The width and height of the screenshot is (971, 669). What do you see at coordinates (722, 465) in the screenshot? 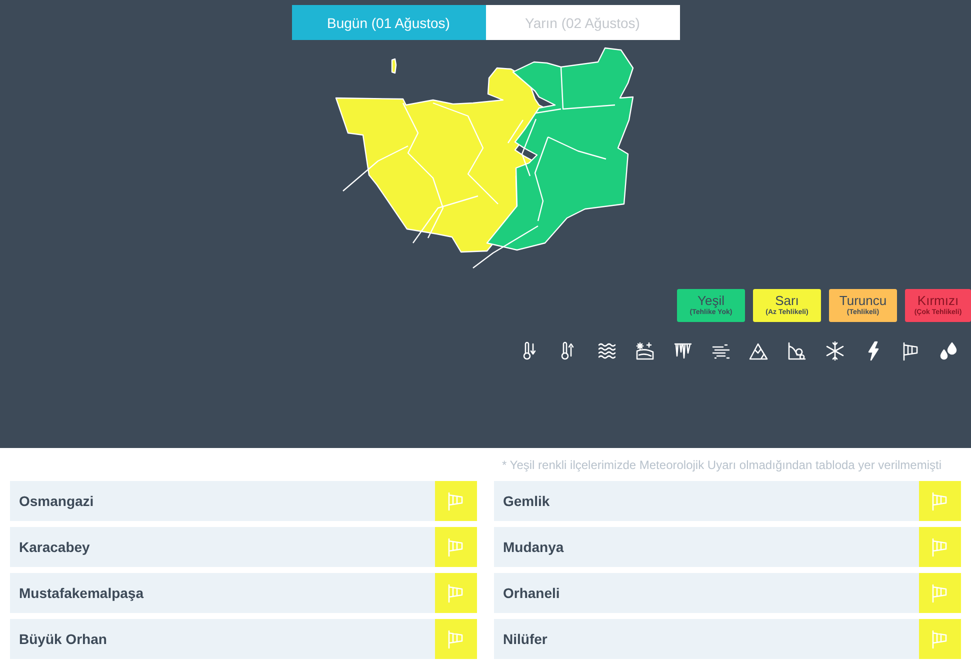
I see `note-text: * Yeşil renkli ilçelerimizde Meteorolojik Uyarı olmadığından tabloda yer verilmemişti` at bounding box center [722, 465].